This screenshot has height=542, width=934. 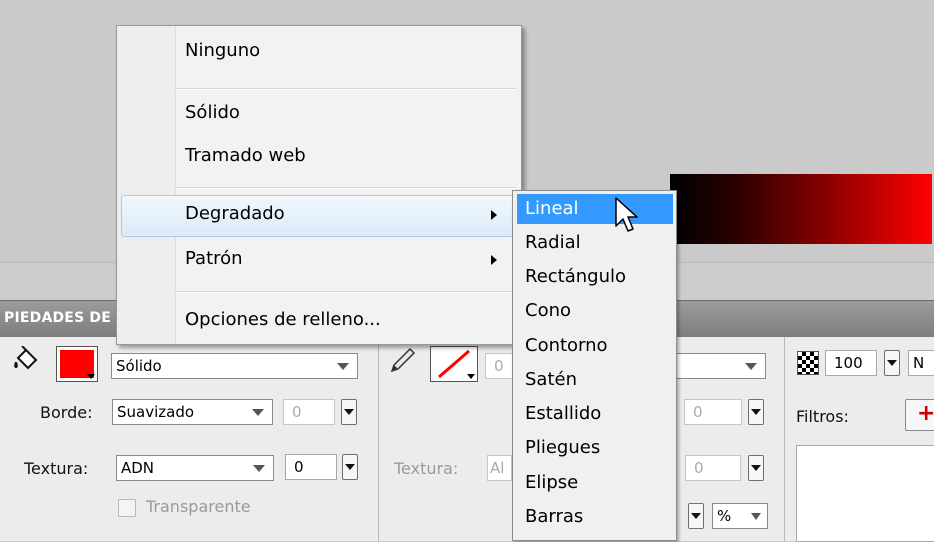 I want to click on stroke-amount-field: 0, so click(x=713, y=412).